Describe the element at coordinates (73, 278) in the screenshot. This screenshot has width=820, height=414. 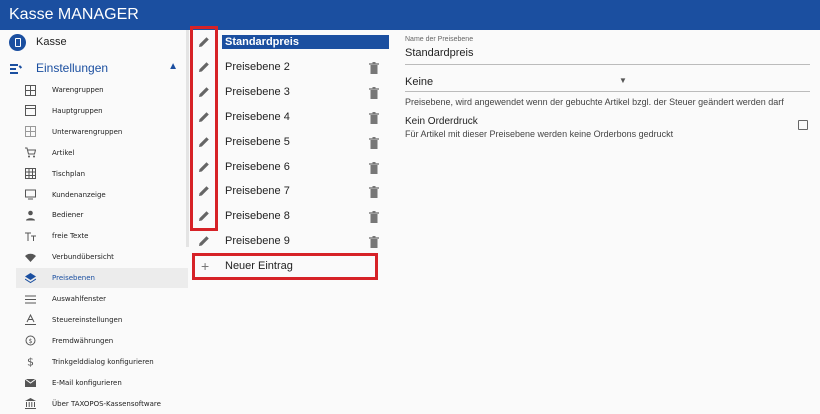
I see `sidebar-item-label: Preisebenen` at that location.